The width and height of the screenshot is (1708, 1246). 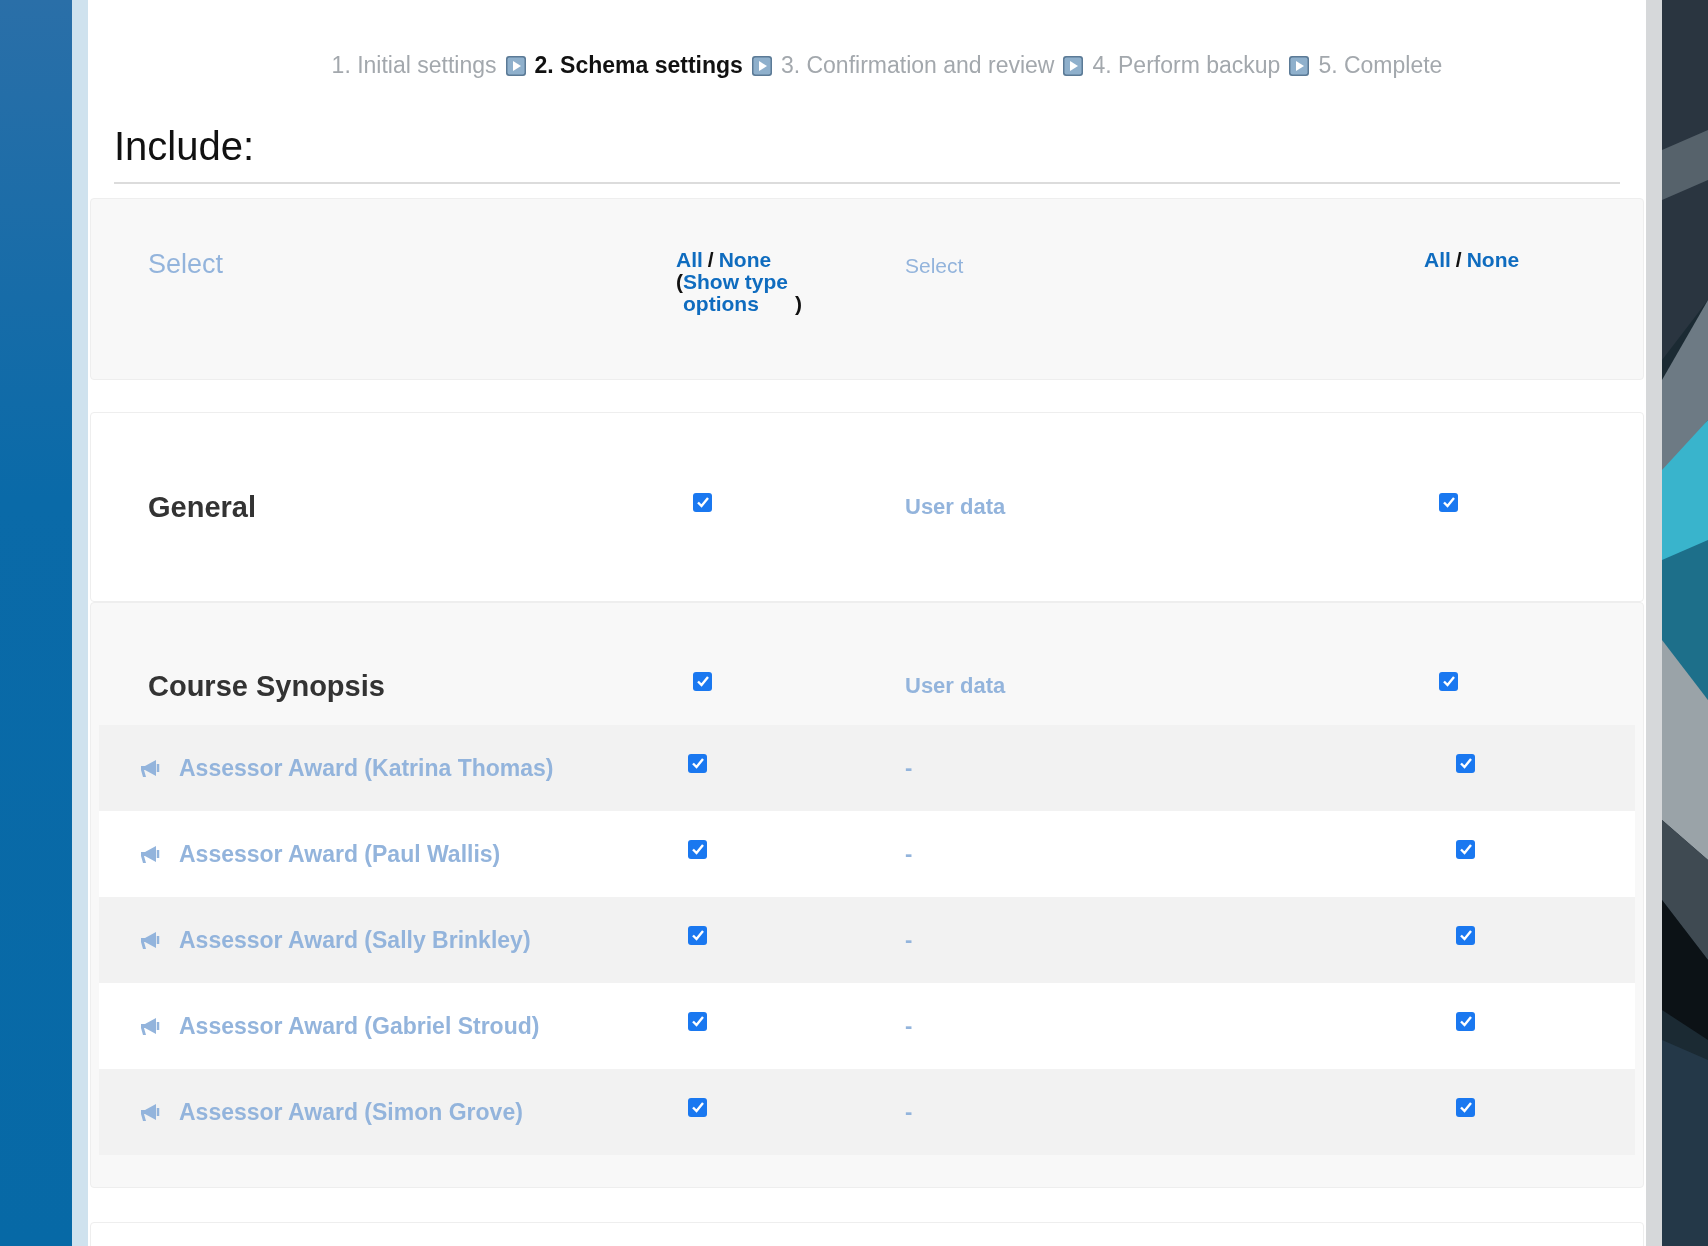 What do you see at coordinates (360, 1026) in the screenshot?
I see `activity-name: Assessor Award (Gabriel Stroud)` at bounding box center [360, 1026].